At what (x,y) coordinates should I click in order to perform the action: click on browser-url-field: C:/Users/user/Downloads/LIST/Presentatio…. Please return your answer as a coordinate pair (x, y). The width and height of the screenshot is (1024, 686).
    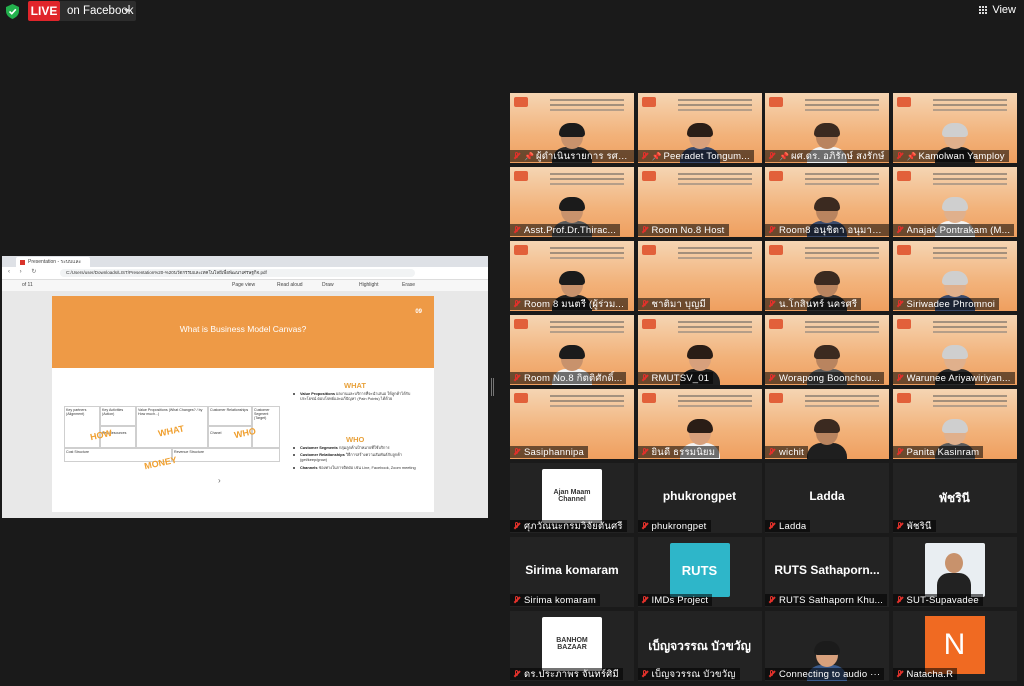
    Looking at the image, I should click on (237, 273).